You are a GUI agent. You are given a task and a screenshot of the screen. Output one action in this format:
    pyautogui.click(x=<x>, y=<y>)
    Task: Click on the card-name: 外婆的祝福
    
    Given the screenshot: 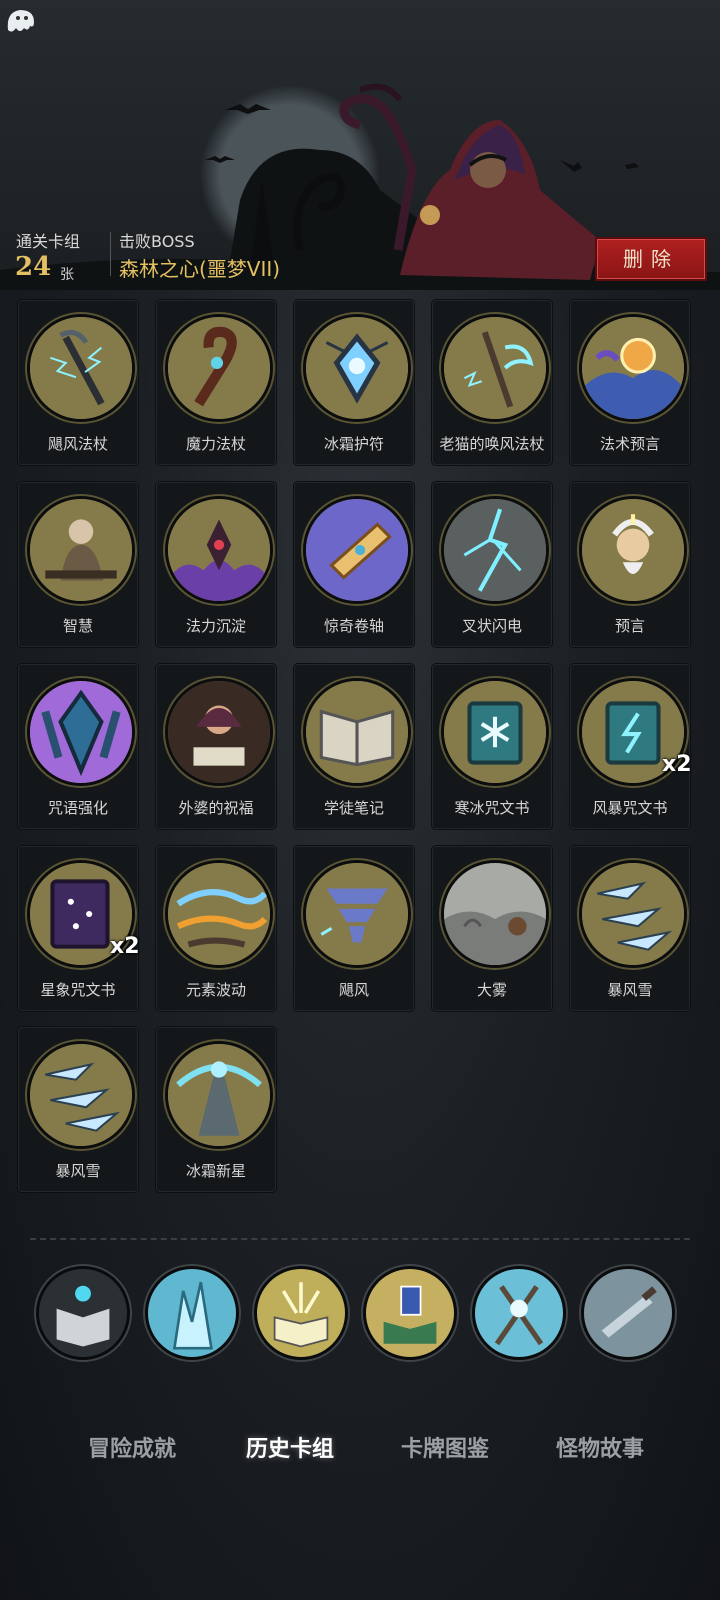 What is the action you would take?
    pyautogui.click(x=216, y=808)
    